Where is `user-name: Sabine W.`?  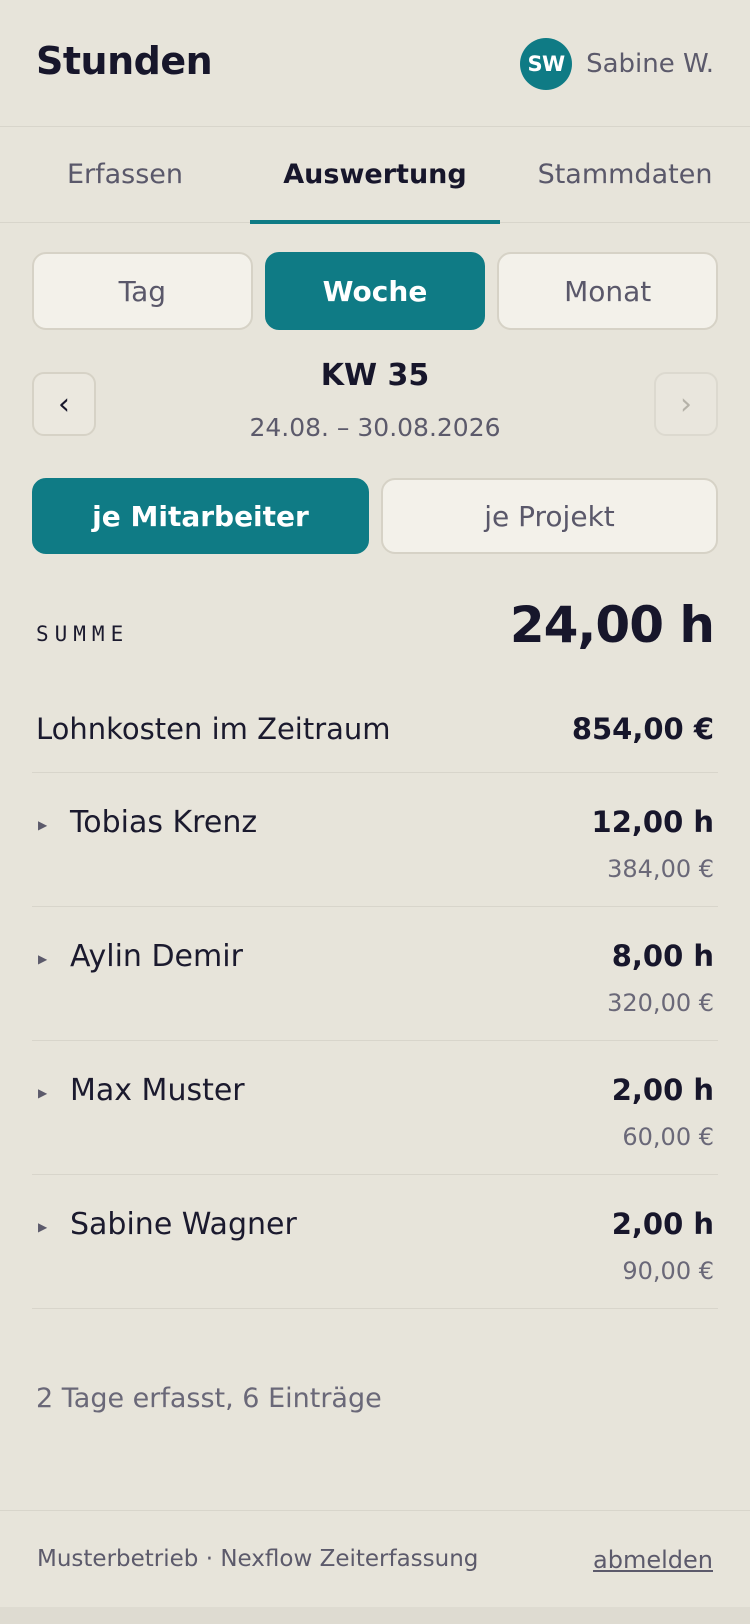 user-name: Sabine W. is located at coordinates (650, 64).